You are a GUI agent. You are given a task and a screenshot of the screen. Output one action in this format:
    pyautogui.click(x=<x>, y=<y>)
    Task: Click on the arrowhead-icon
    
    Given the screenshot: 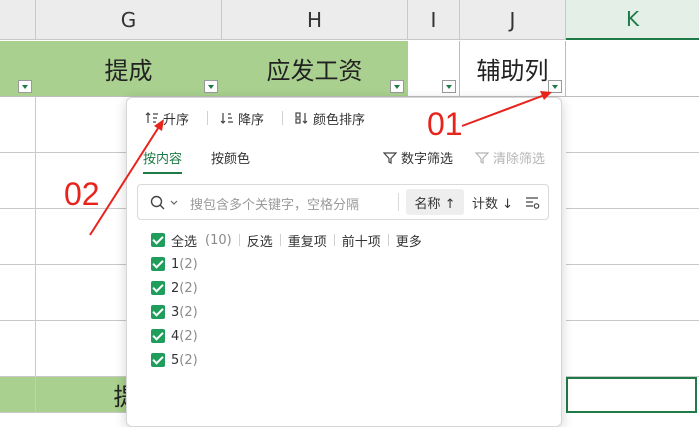 What is the action you would take?
    pyautogui.click(x=159, y=125)
    